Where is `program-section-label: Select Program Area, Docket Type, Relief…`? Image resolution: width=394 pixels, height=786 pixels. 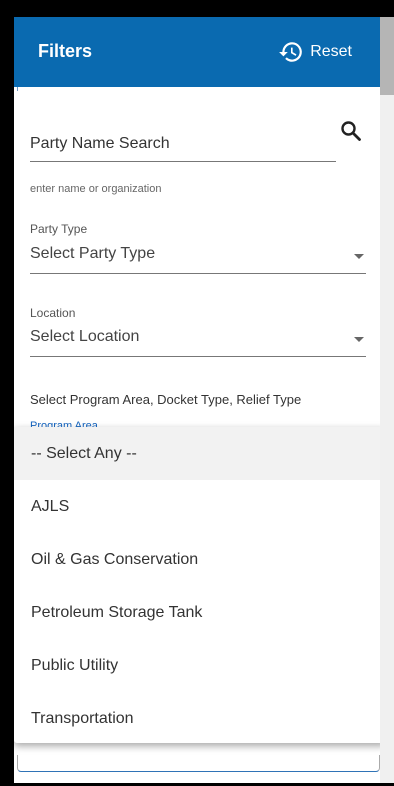
program-section-label: Select Program Area, Docket Type, Relief… is located at coordinates (166, 399).